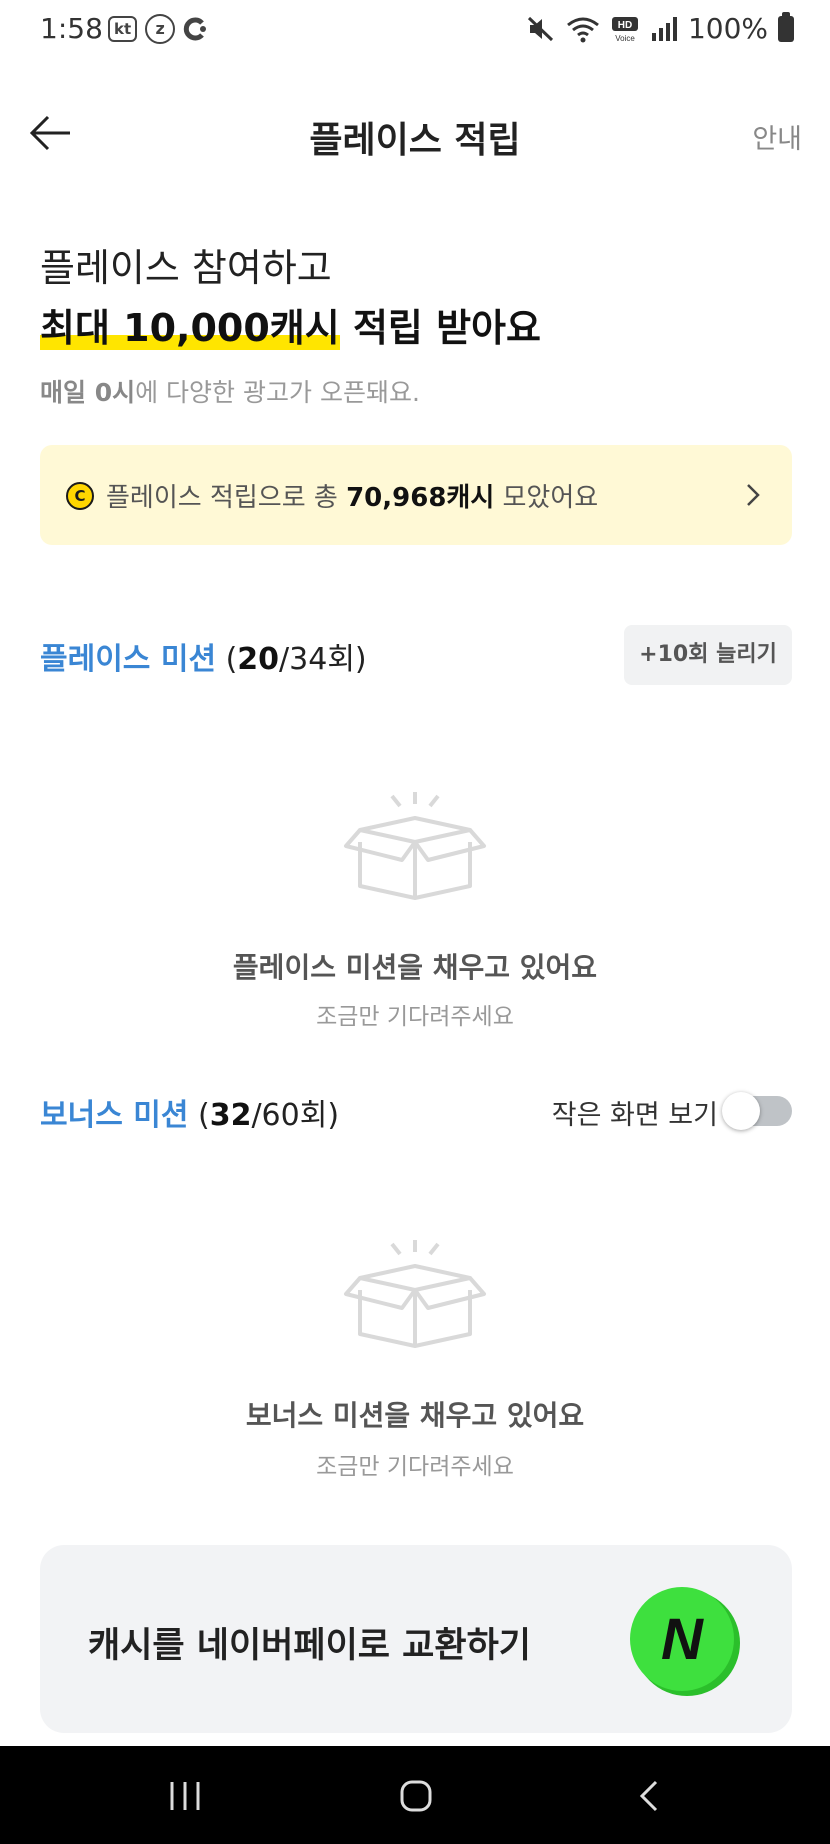 Image resolution: width=830 pixels, height=1844 pixels. I want to click on mute-icon, so click(540, 28).